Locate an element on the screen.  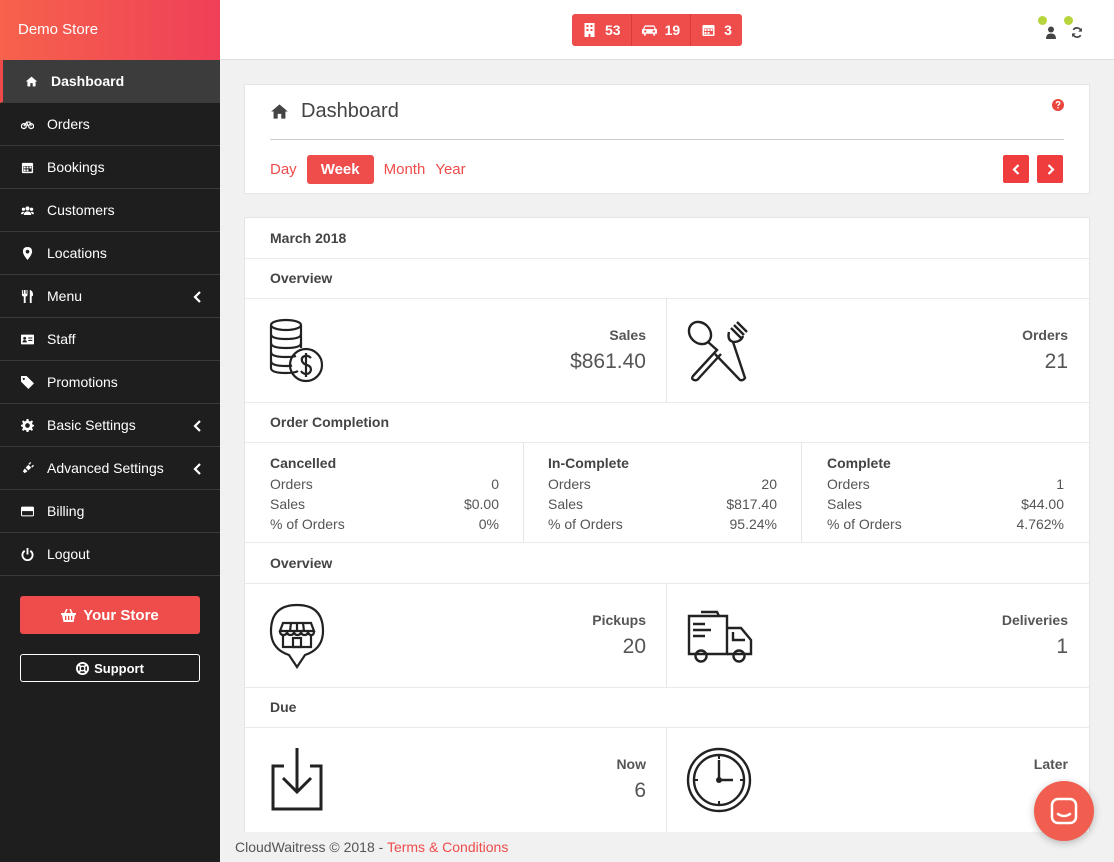
page-title: Dashboard is located at coordinates (334, 111).